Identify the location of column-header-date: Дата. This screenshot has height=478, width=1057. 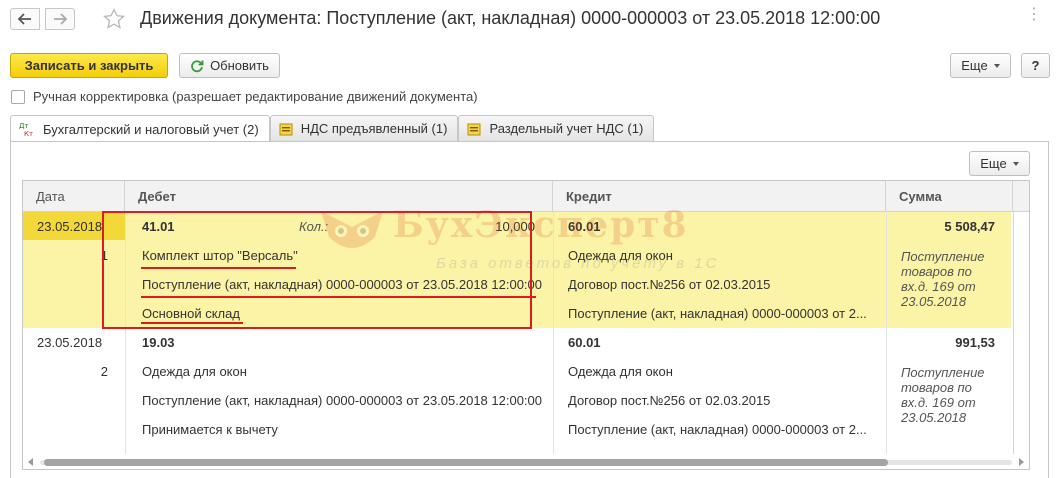
(74, 196).